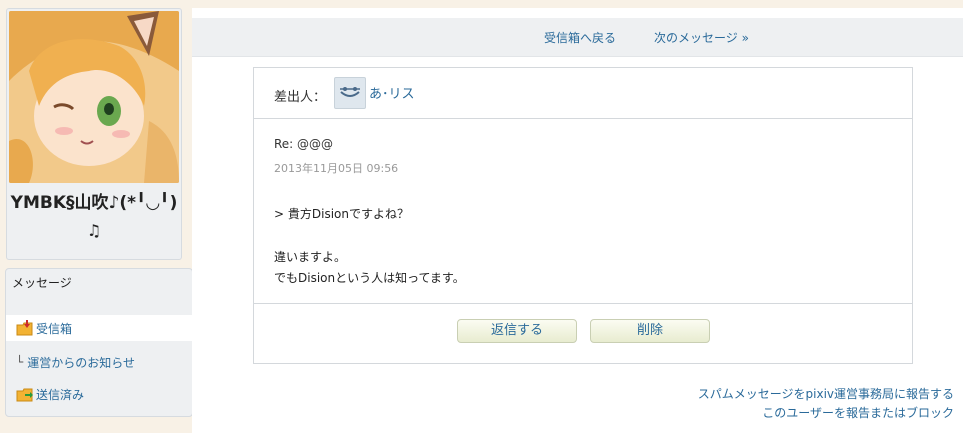  I want to click on username-line1: YMBK§山吹♪(*╹◡╹), so click(94, 203).